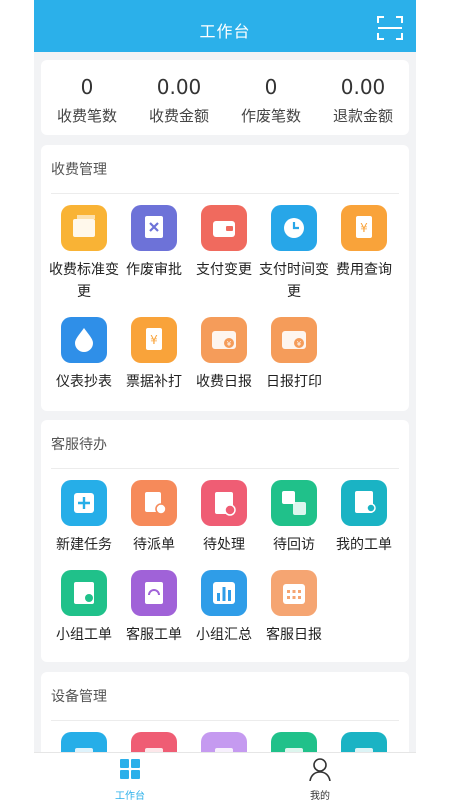  I want to click on stat-label: 收费金额, so click(178, 116).